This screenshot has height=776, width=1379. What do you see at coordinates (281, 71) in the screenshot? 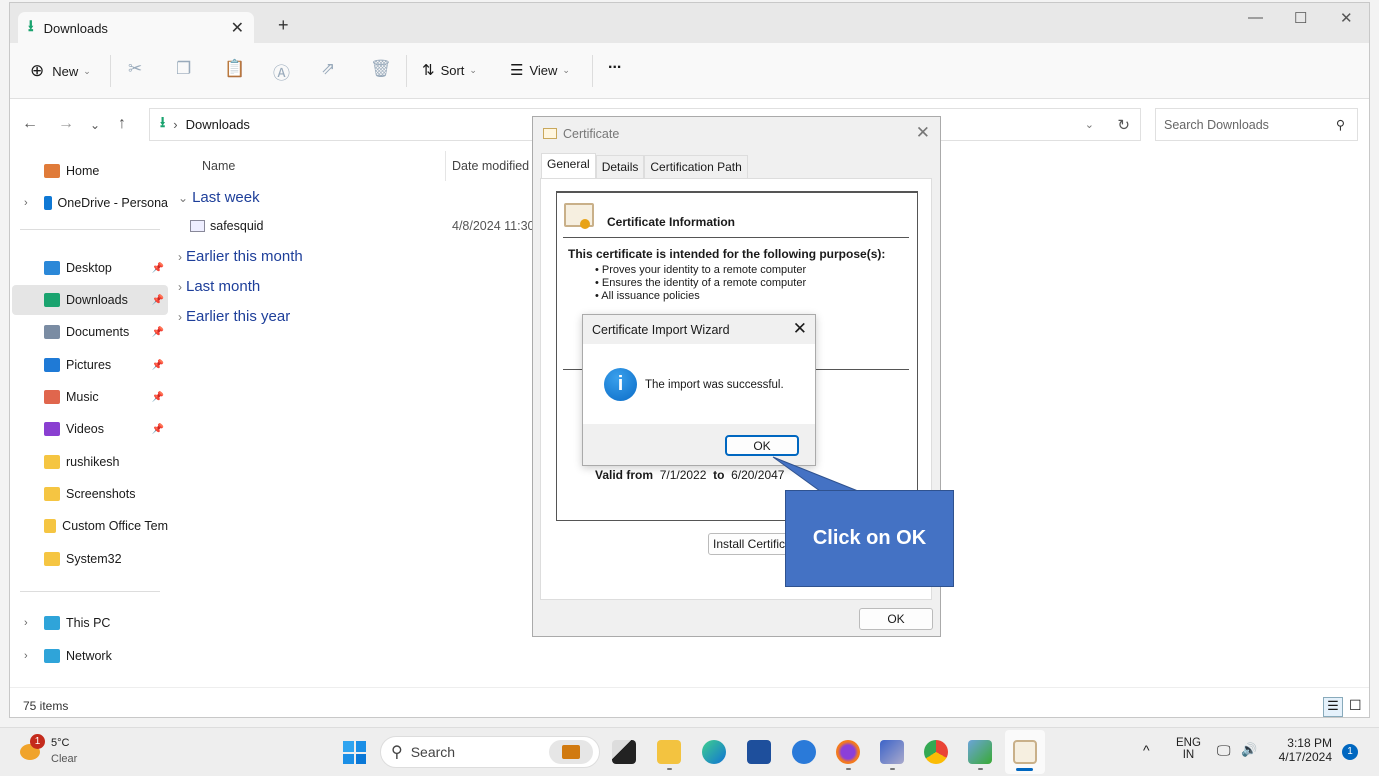
I see `rename-icon: Ⓐ` at bounding box center [281, 71].